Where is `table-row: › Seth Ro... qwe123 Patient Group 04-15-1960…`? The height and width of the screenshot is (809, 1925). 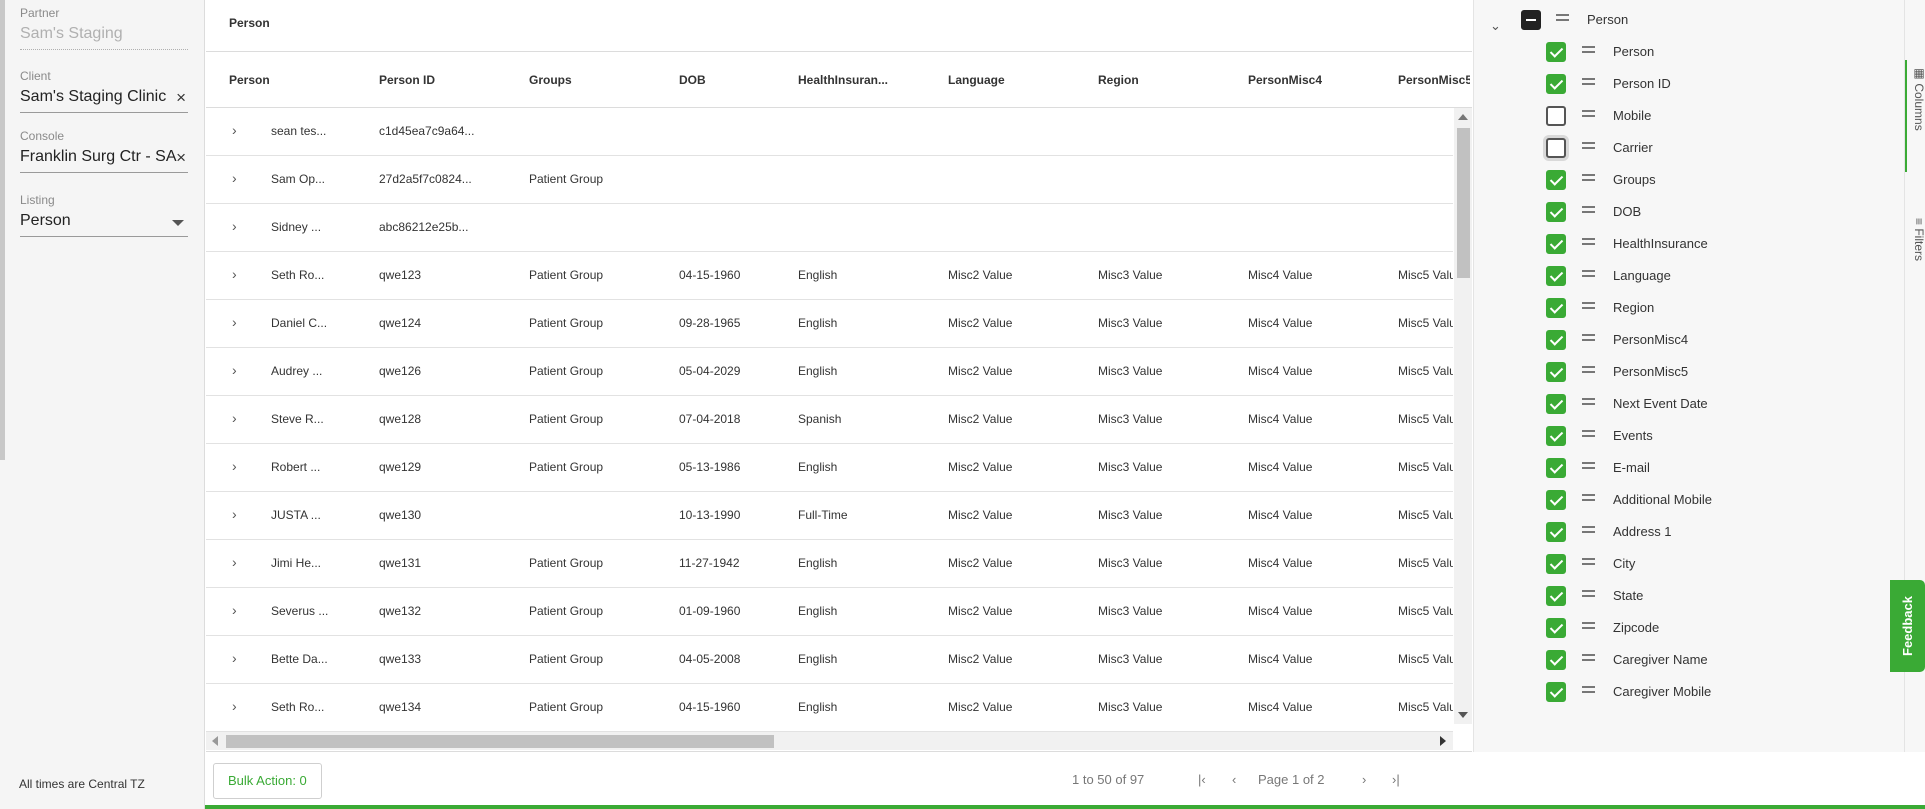 table-row: › Seth Ro... qwe123 Patient Group 04-15-1960… is located at coordinates (829, 276).